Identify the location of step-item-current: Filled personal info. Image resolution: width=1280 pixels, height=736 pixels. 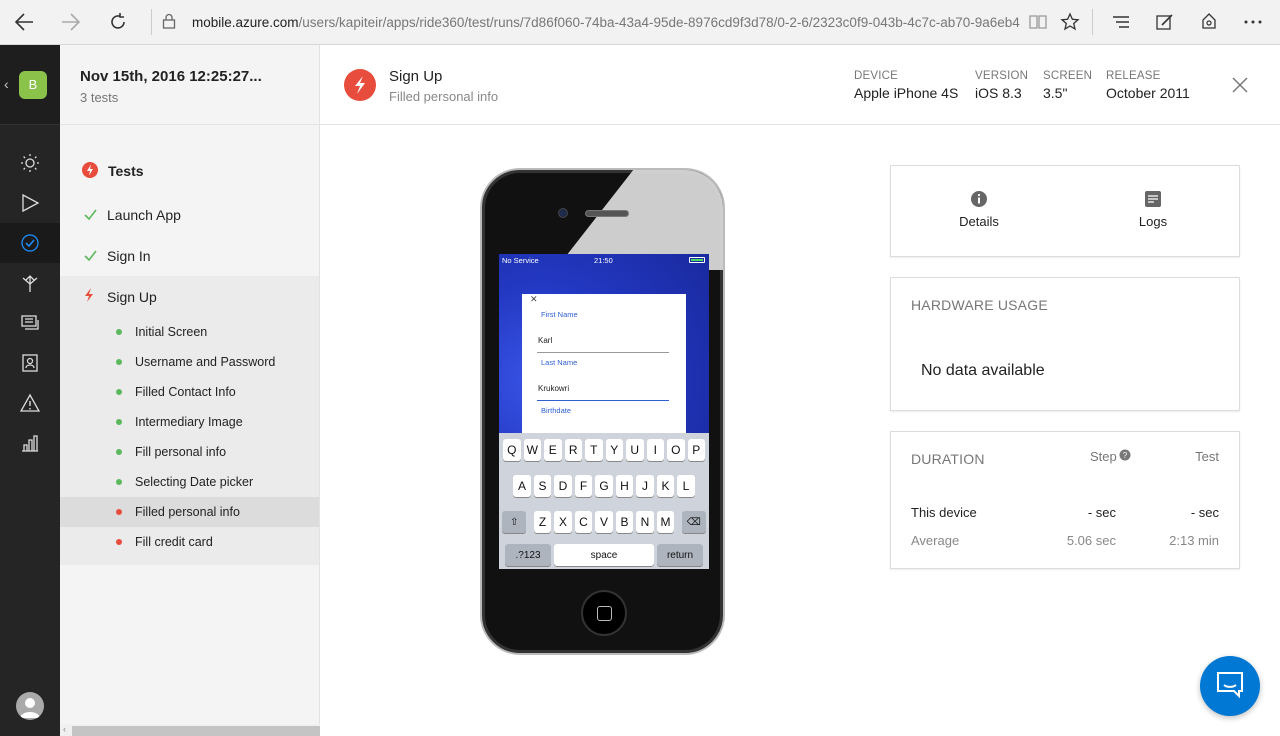
(189, 512).